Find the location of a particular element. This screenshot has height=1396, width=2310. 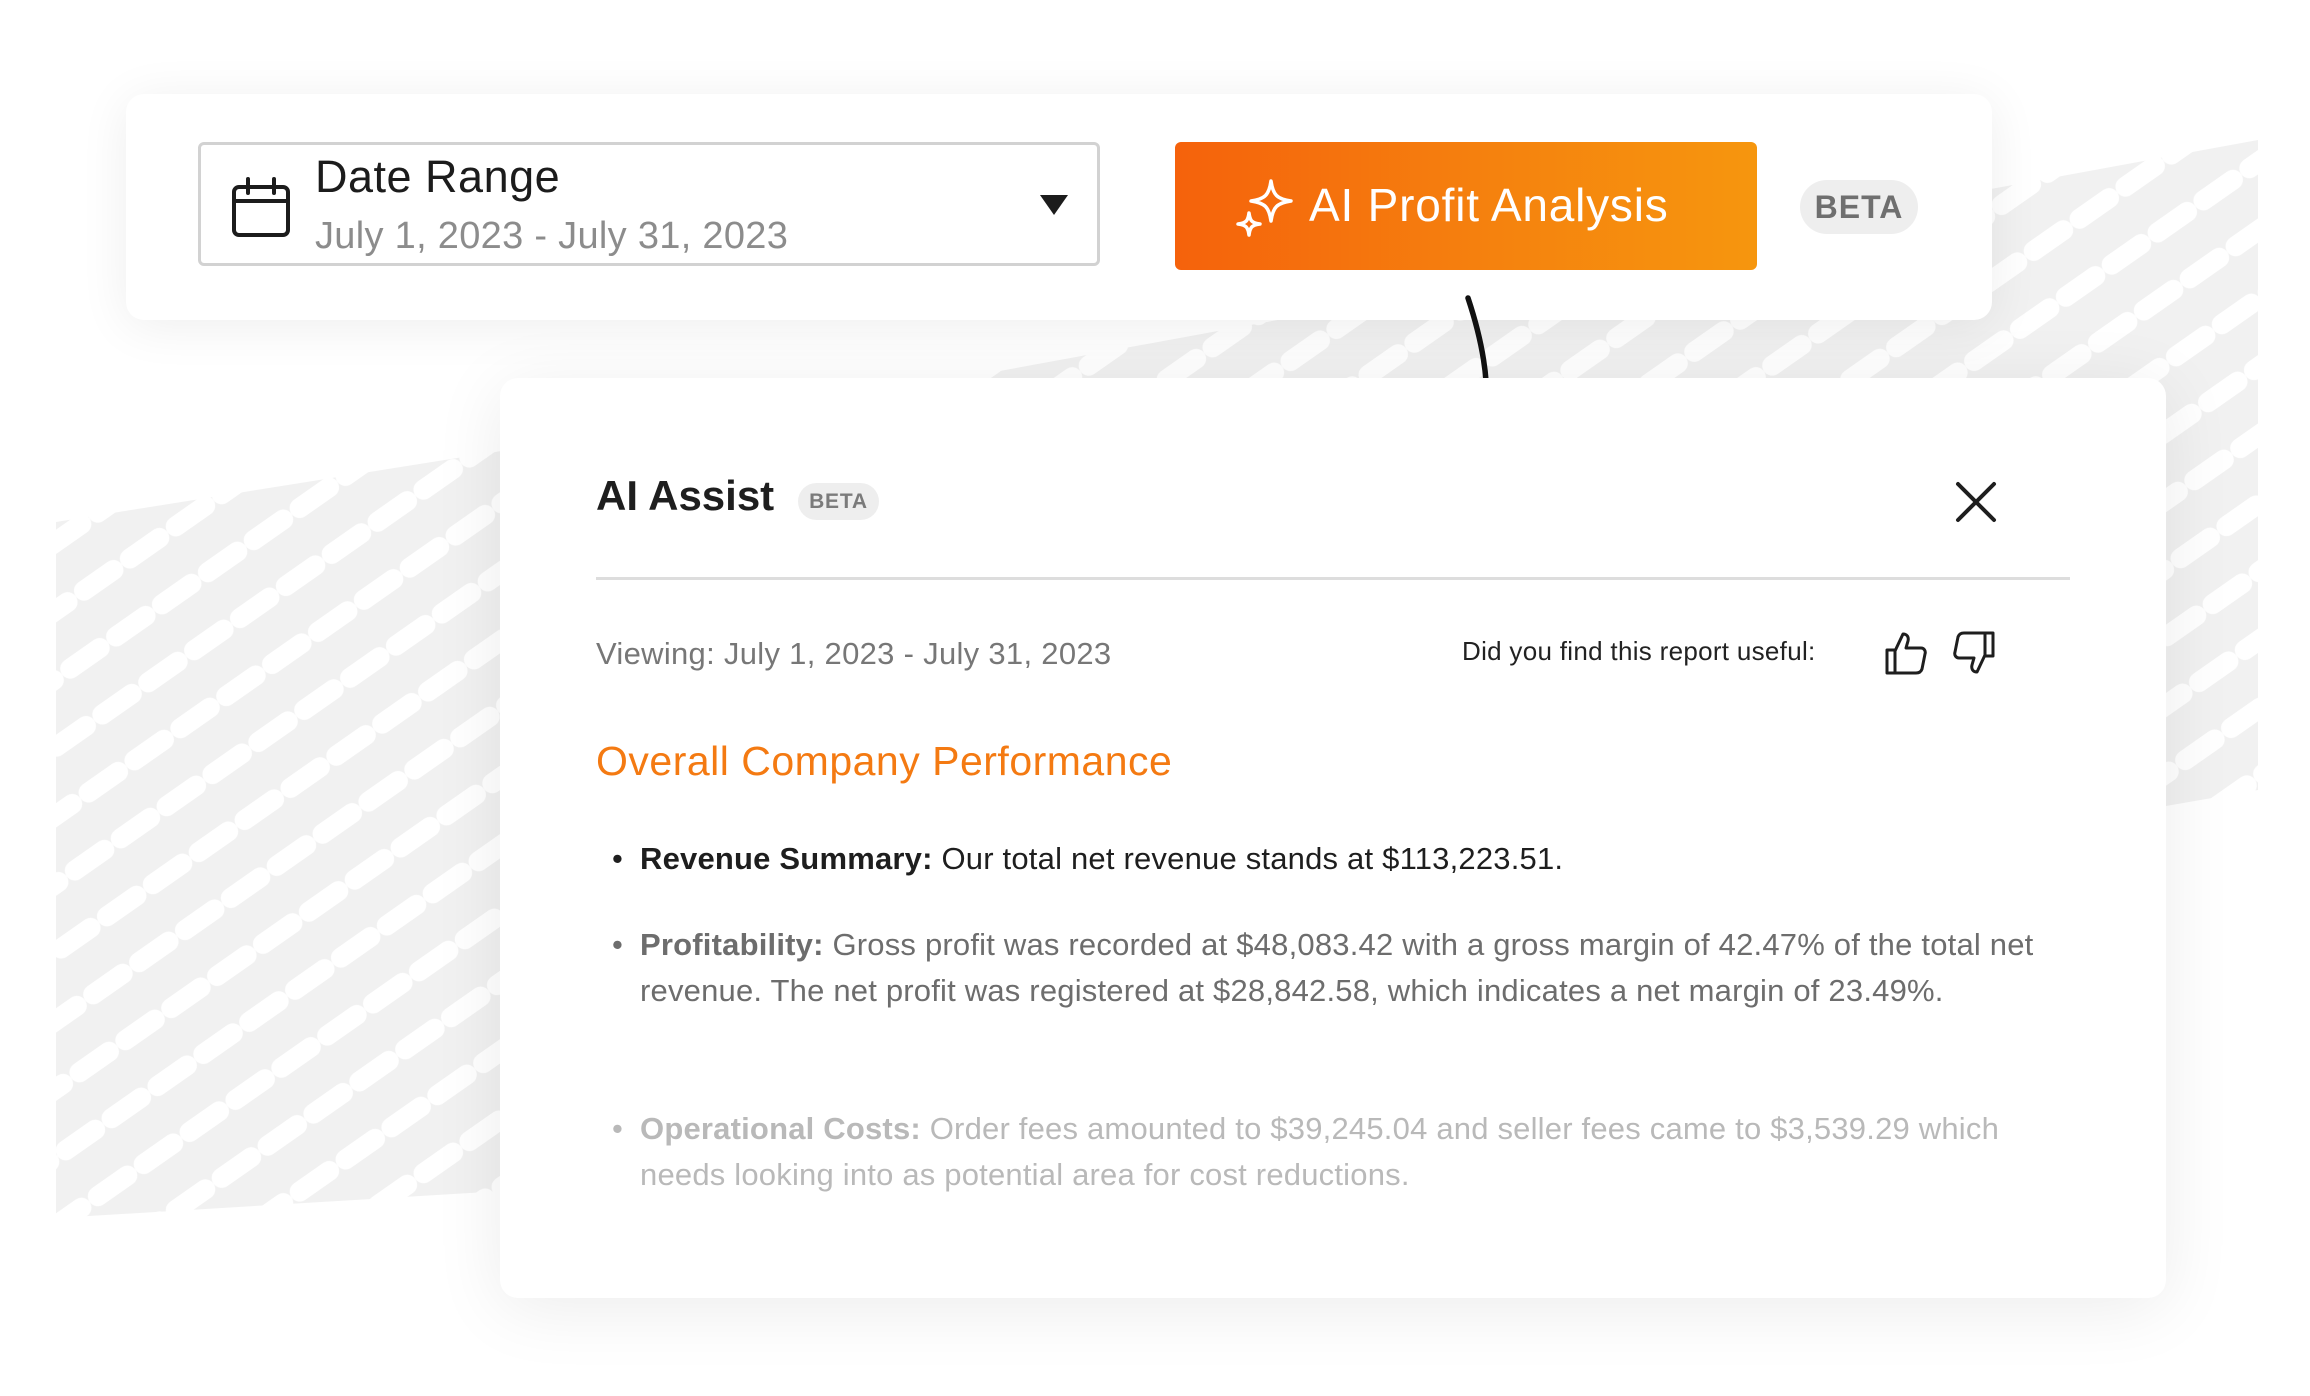

date-range-label: Date Range is located at coordinates (438, 176).